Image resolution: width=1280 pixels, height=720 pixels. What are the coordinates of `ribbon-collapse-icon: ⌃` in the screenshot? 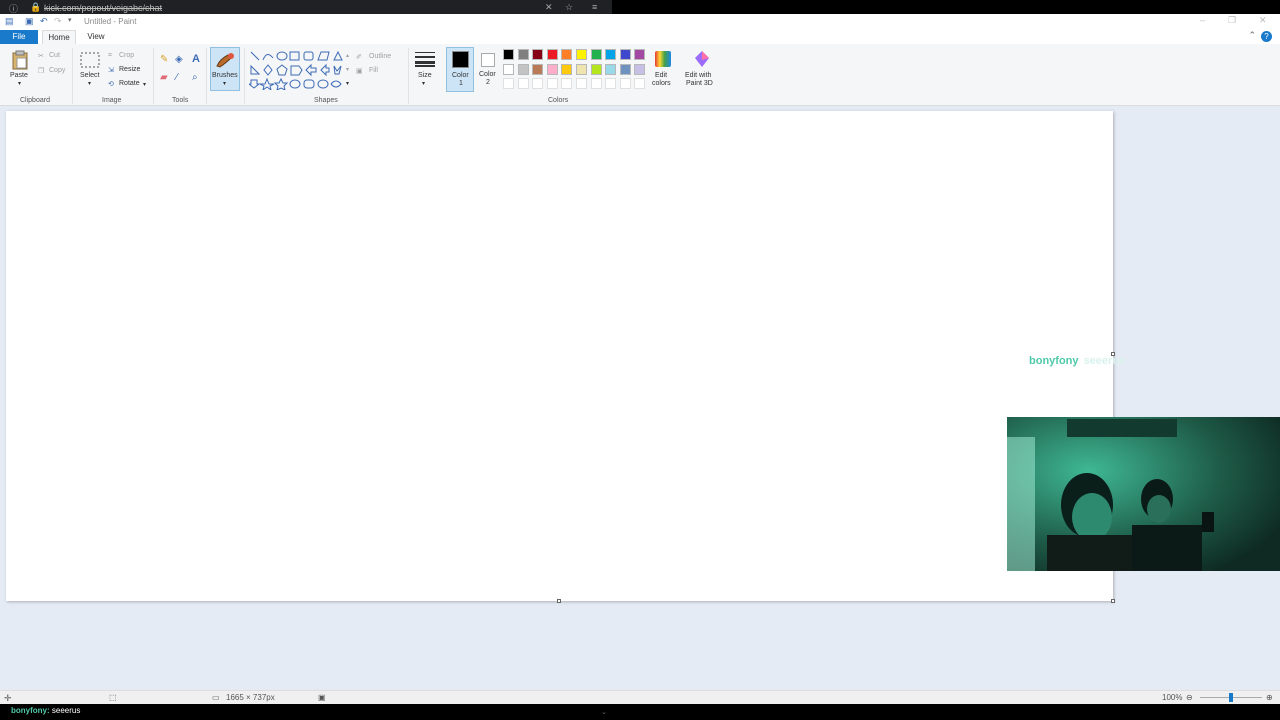 It's located at (1252, 35).